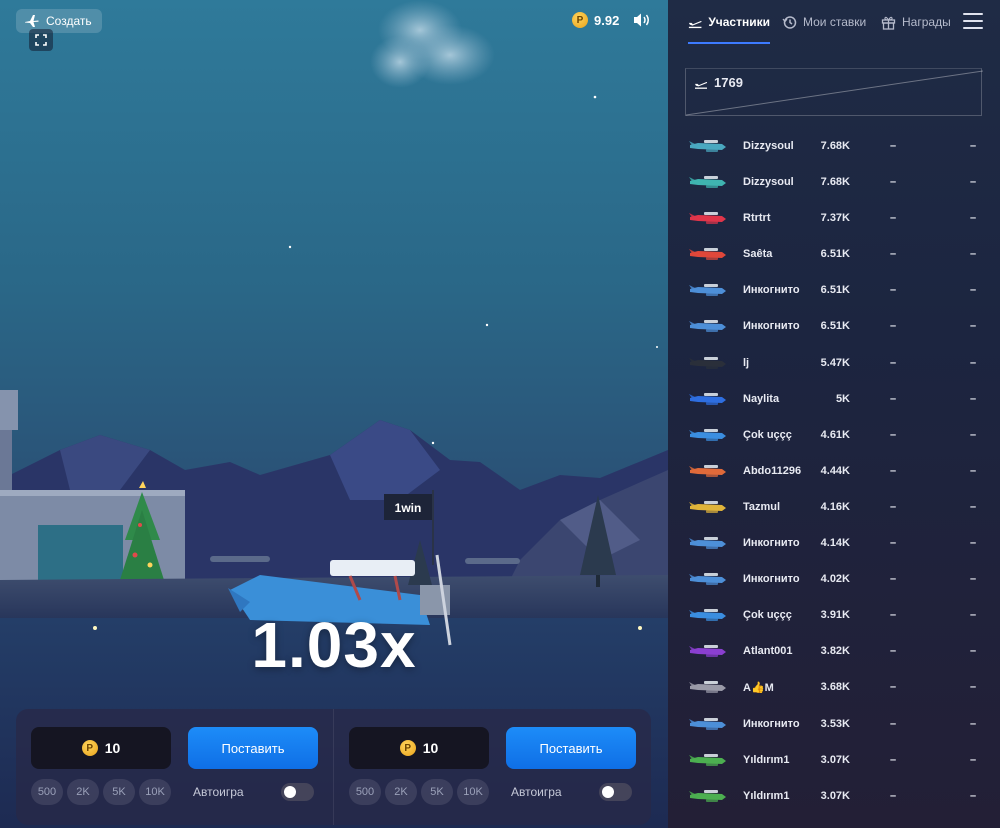 The width and height of the screenshot is (1000, 828). What do you see at coordinates (767, 615) in the screenshot?
I see `player-name: Çok uççç` at bounding box center [767, 615].